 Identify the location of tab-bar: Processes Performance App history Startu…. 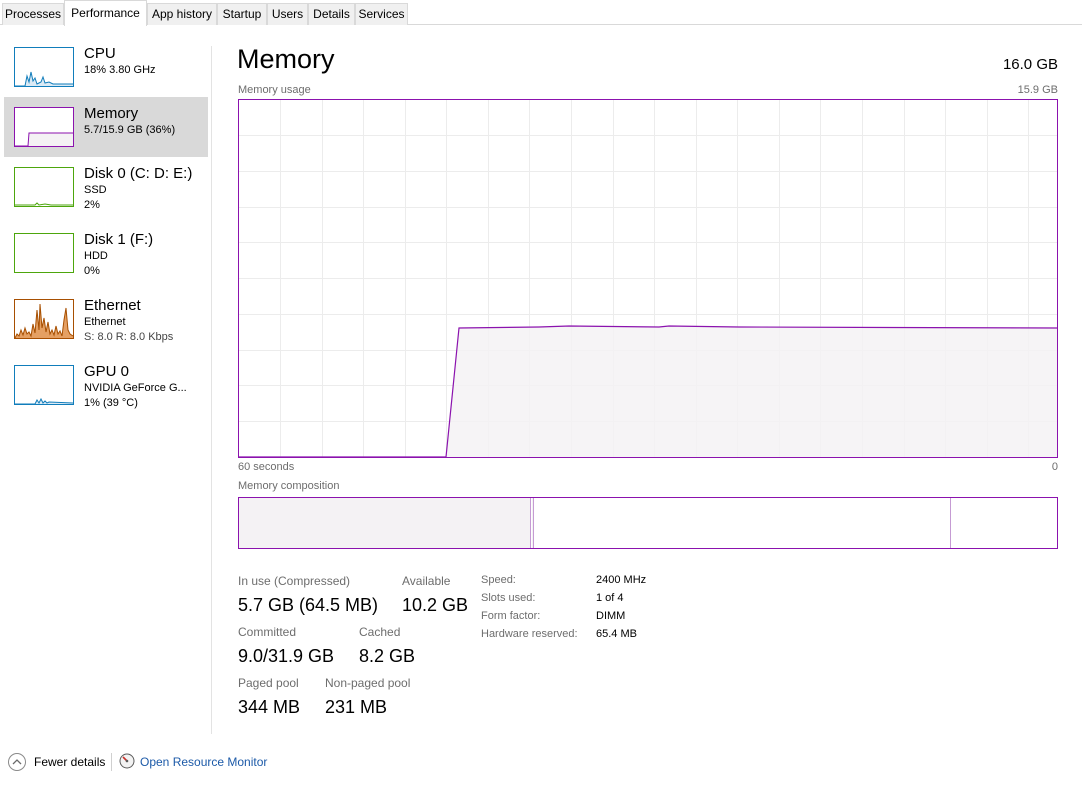
(541, 13).